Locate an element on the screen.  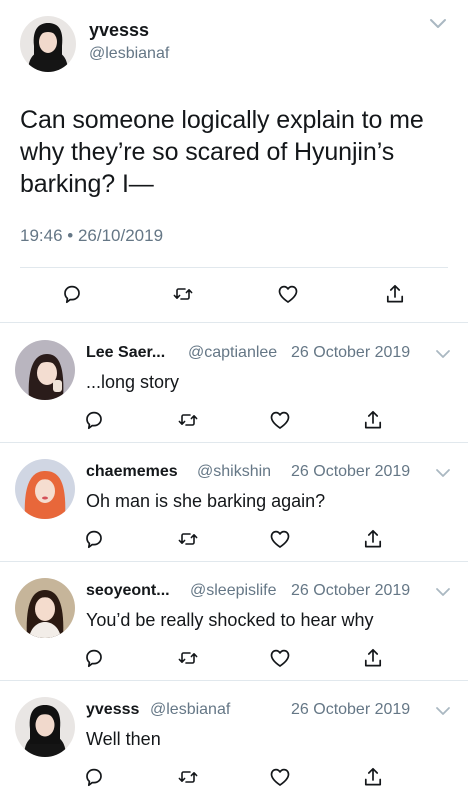
reply-author-handle: @lesbianaf is located at coordinates (190, 710).